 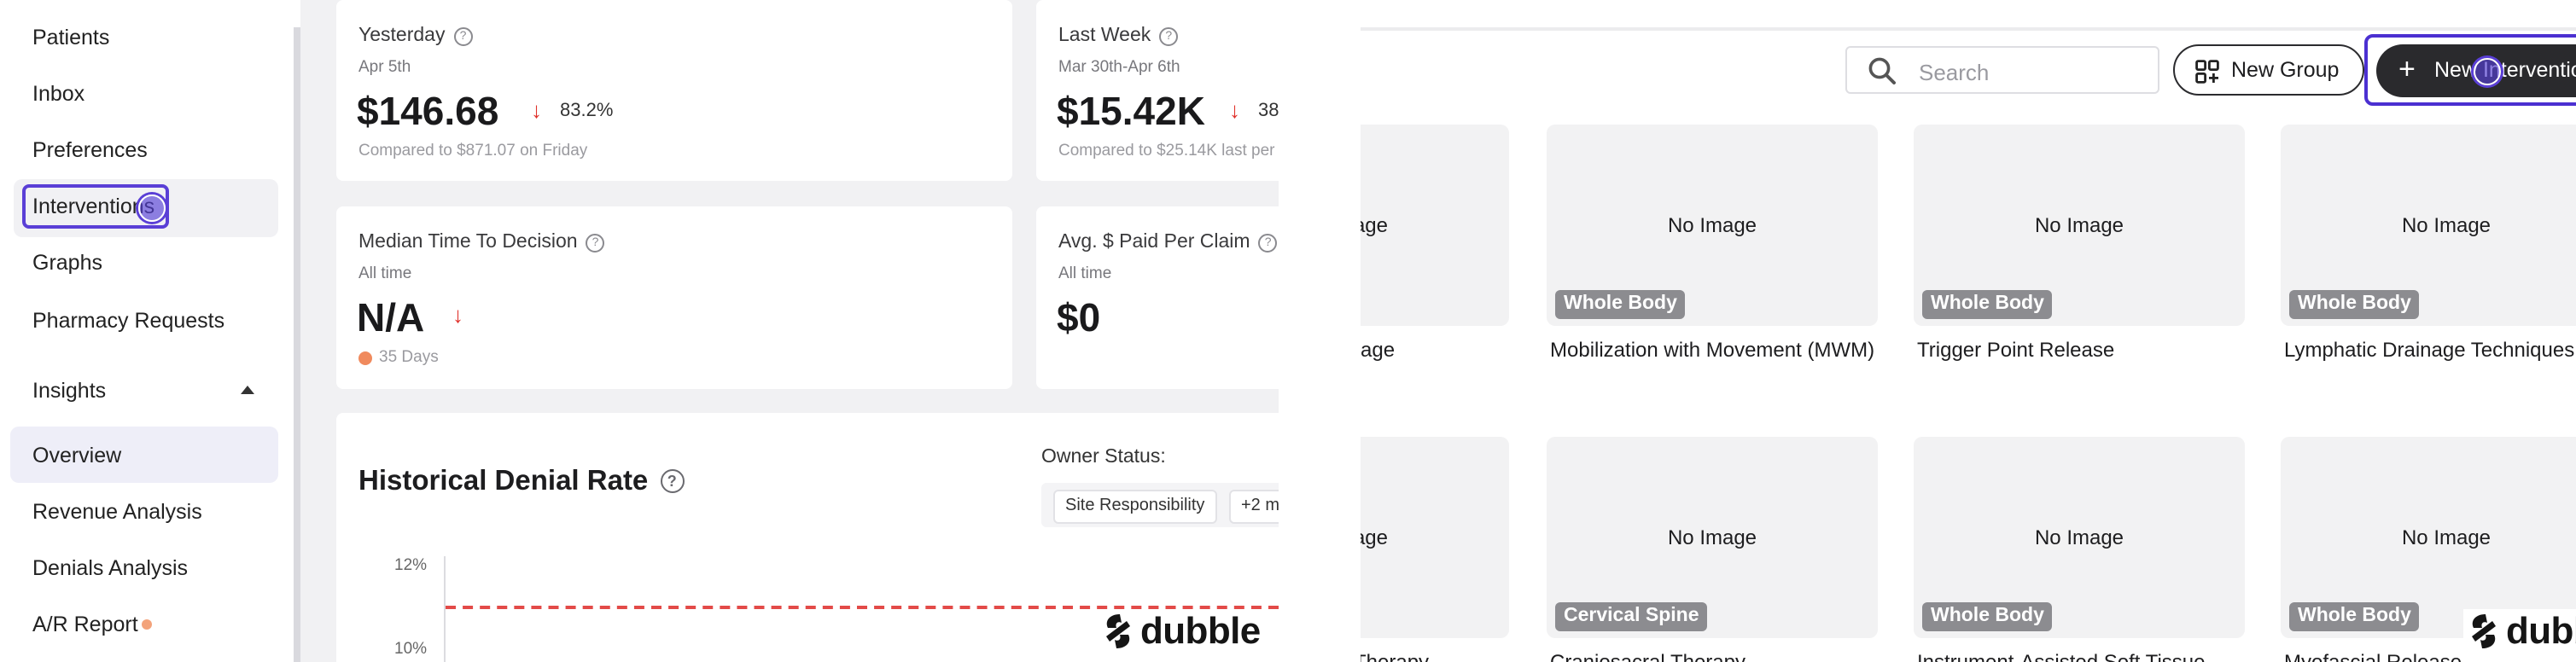 I want to click on change-percent: 38, so click(x=1268, y=111).